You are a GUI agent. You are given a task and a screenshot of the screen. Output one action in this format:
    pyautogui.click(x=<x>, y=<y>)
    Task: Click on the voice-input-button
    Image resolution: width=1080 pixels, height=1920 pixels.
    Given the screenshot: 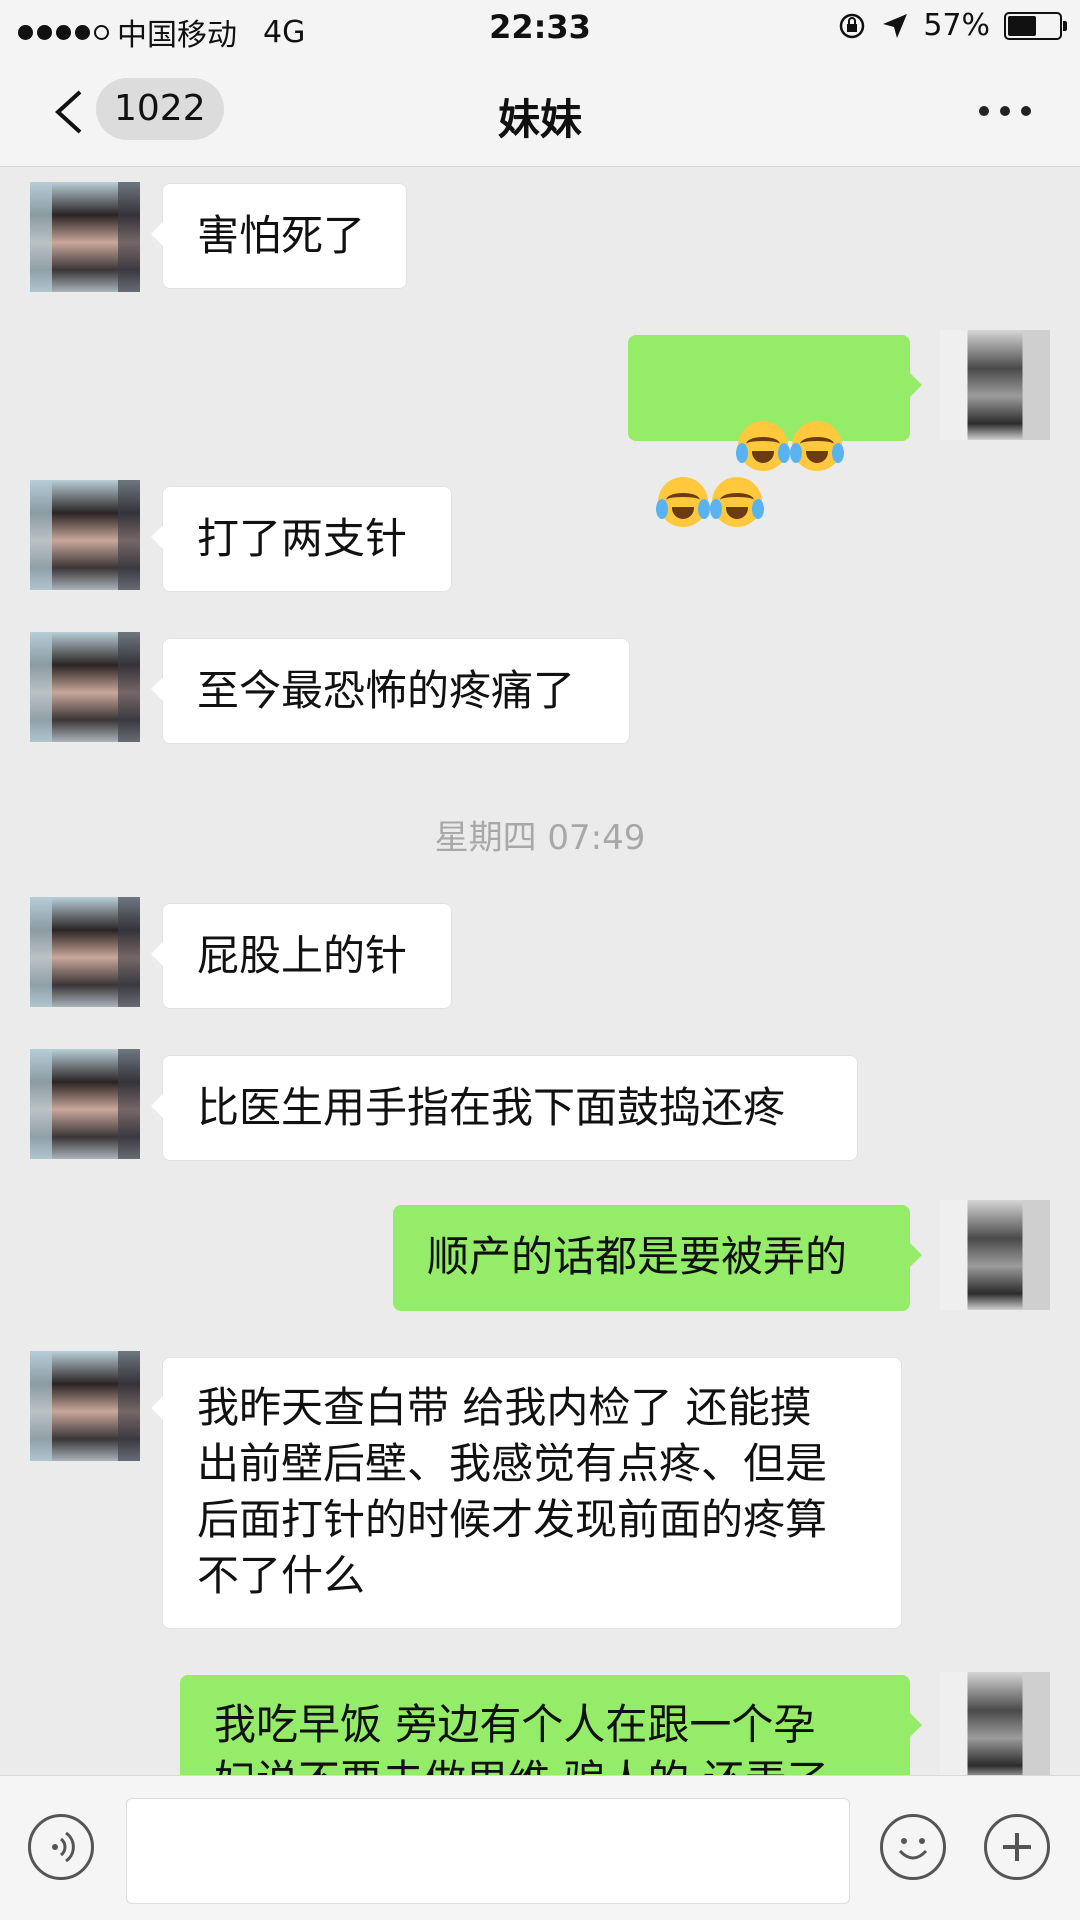 What is the action you would take?
    pyautogui.click(x=61, y=1847)
    